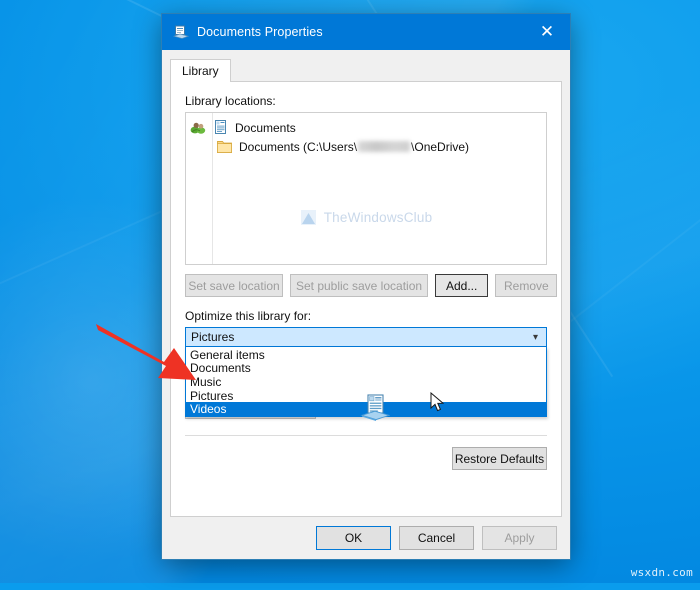 Image resolution: width=700 pixels, height=590 pixels. Describe the element at coordinates (198, 127) in the screenshot. I see `shared-people-icon` at that location.